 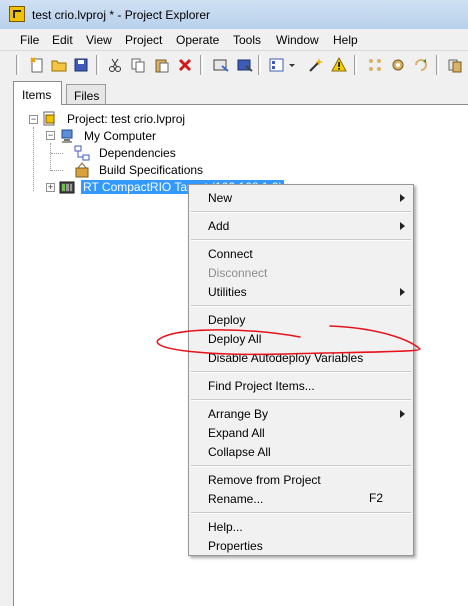 What do you see at coordinates (121, 15) in the screenshot?
I see `window-title: test crio.lvproj * - Project Explorer` at bounding box center [121, 15].